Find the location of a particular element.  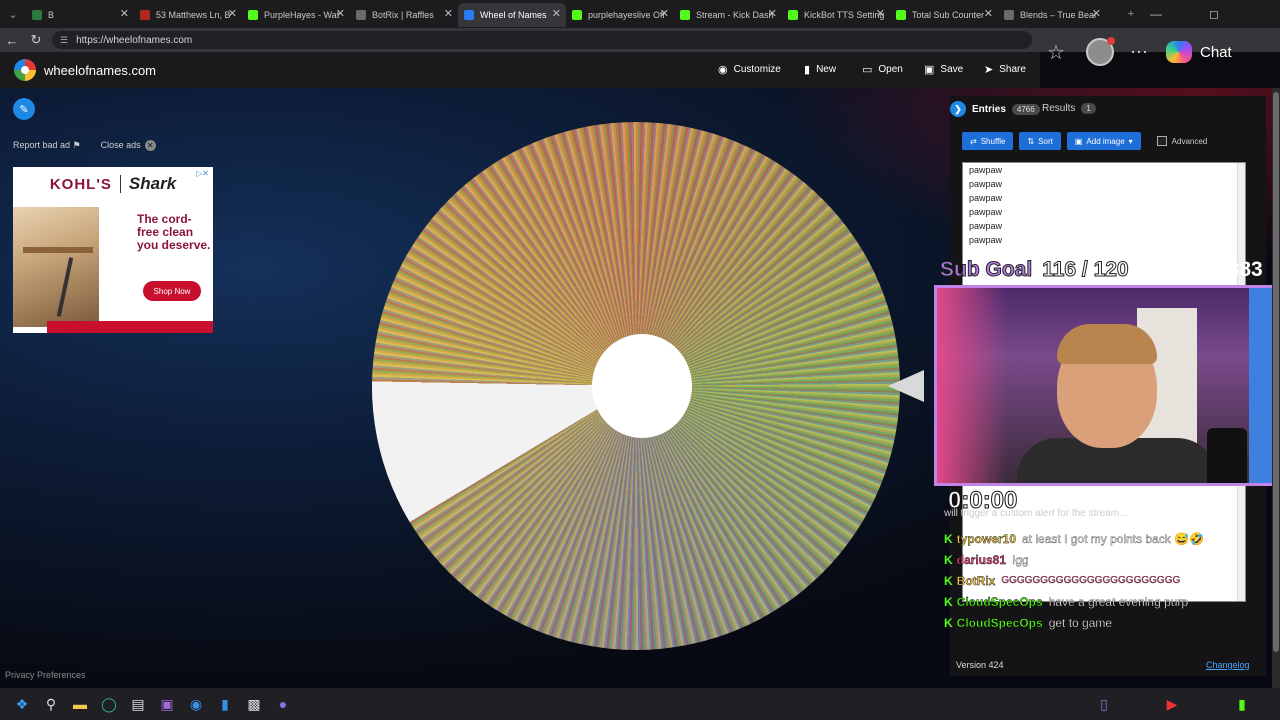

new-label: New is located at coordinates (826, 69).